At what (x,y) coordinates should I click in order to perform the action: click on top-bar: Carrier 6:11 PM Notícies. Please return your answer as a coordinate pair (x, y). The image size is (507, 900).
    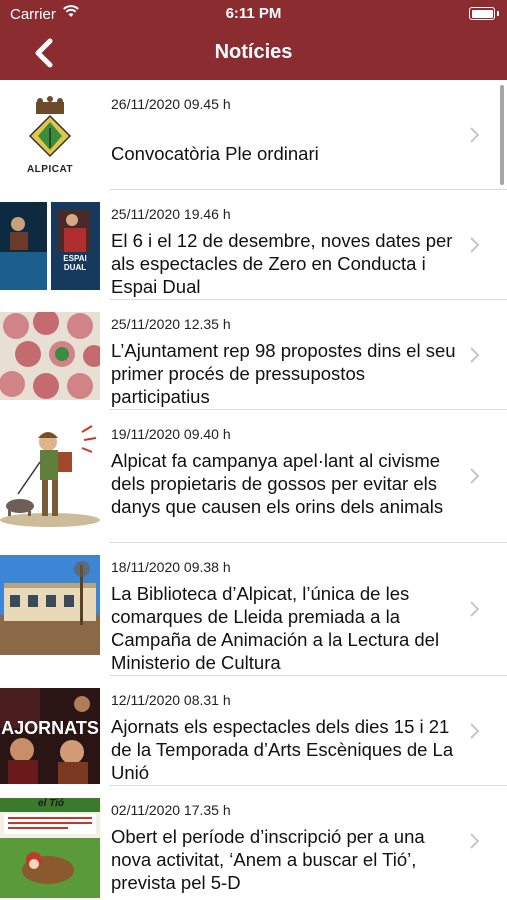
    Looking at the image, I should click on (253, 40).